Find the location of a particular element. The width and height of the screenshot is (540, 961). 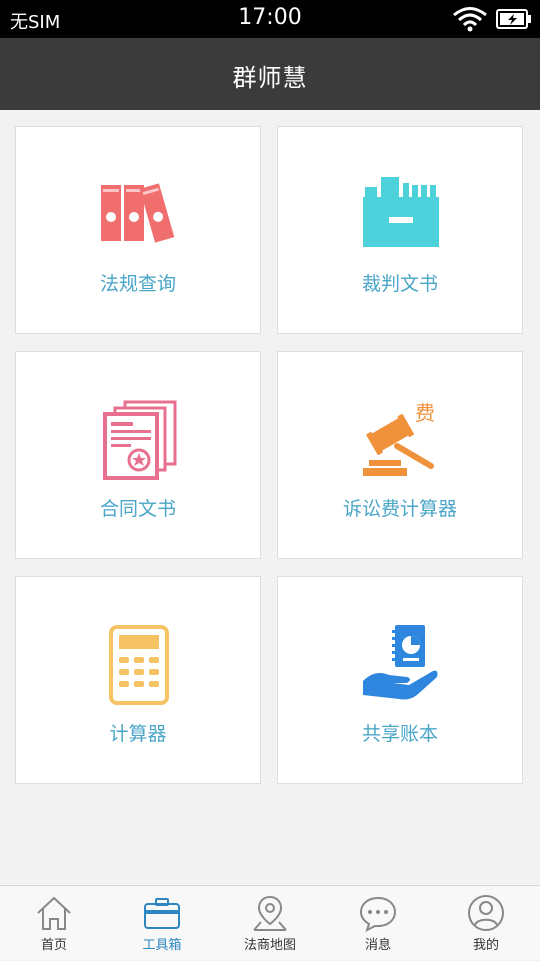

tile-judgment-documents: 裁判文书 is located at coordinates (400, 230).